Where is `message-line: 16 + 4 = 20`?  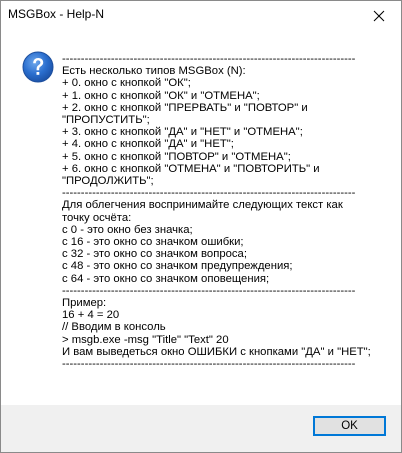
message-line: 16 + 4 = 20 is located at coordinates (91, 315).